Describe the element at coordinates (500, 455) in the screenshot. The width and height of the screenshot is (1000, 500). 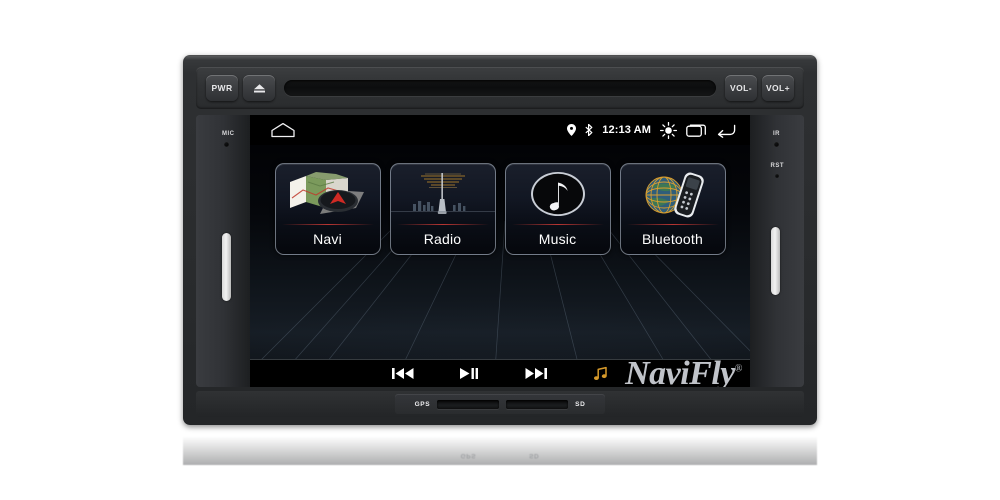
I see `reflection-labels: GPS SD` at that location.